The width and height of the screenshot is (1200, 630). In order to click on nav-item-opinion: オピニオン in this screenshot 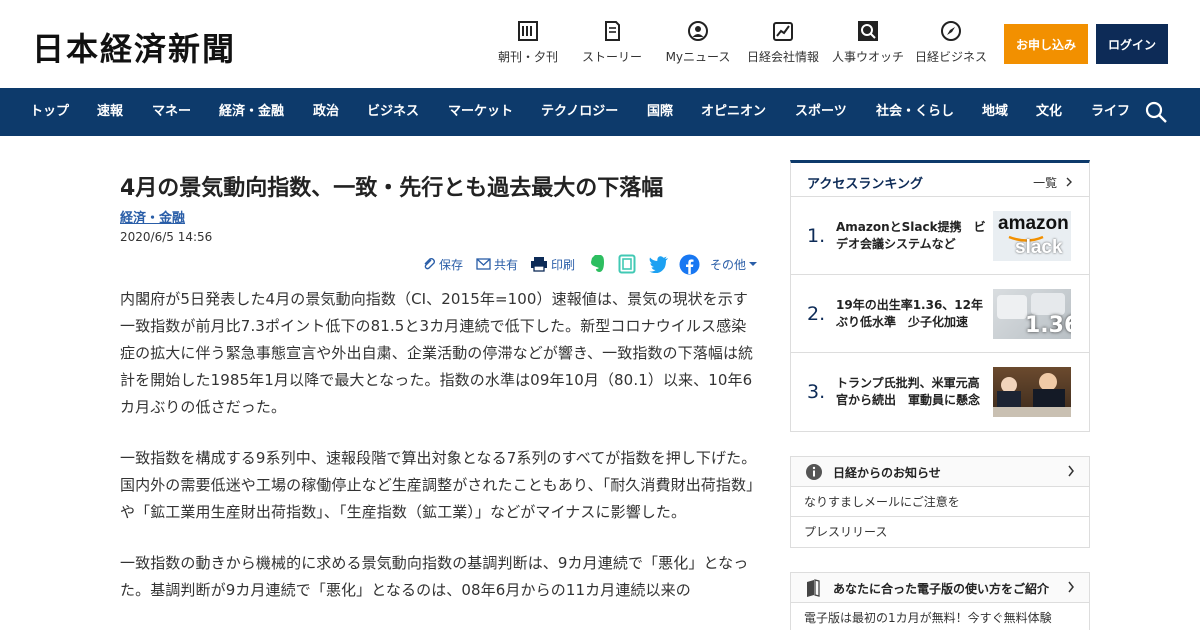, I will do `click(733, 112)`.